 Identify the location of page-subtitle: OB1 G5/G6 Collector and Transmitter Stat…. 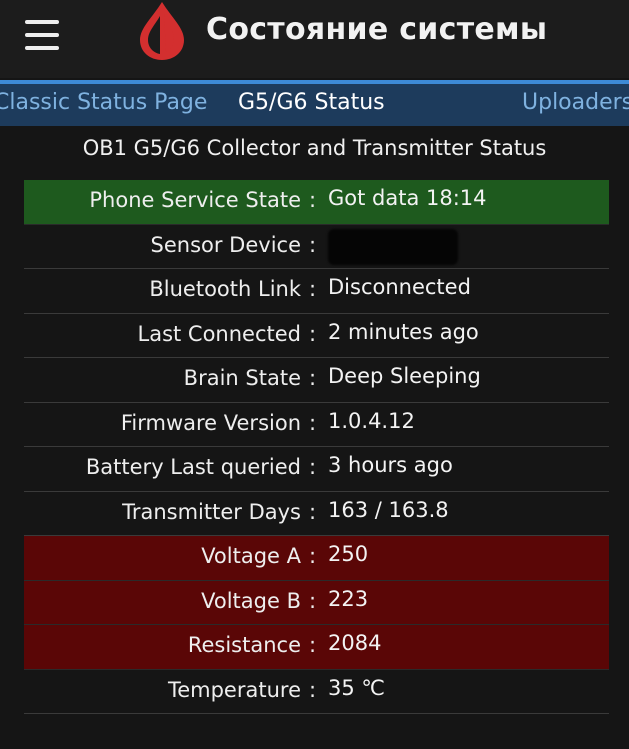
(314, 148).